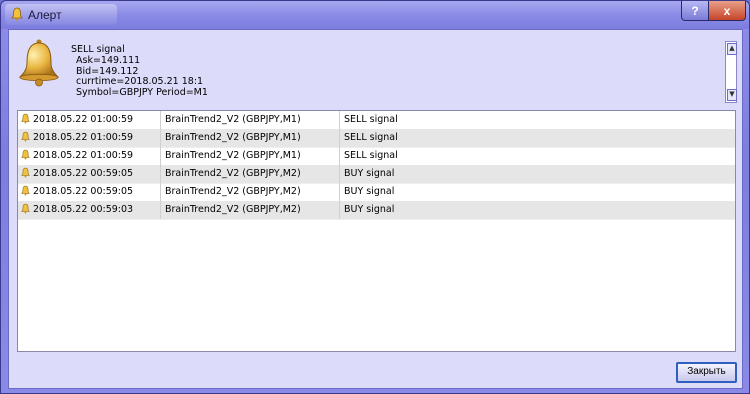 This screenshot has width=750, height=394. Describe the element at coordinates (108, 60) in the screenshot. I see `message-line: Ask=149.111` at that location.